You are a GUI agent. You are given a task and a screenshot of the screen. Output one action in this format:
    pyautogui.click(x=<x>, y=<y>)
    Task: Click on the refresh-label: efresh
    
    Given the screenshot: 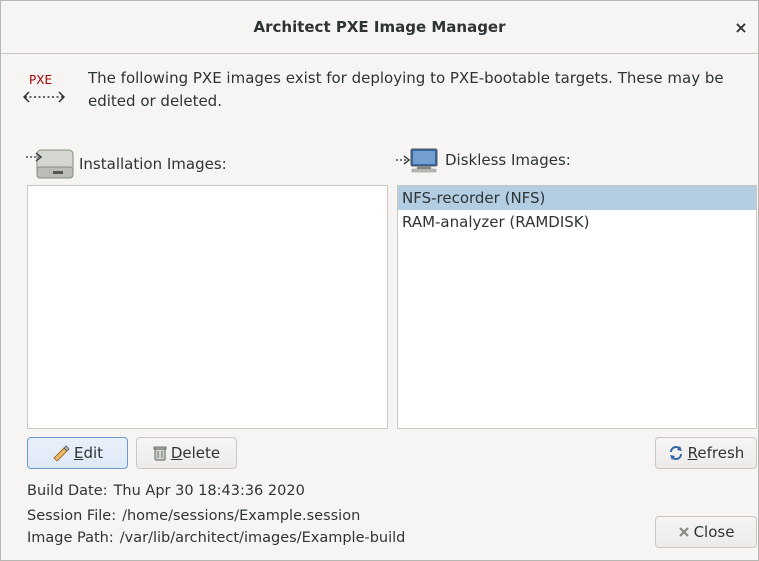 What is the action you would take?
    pyautogui.click(x=721, y=453)
    